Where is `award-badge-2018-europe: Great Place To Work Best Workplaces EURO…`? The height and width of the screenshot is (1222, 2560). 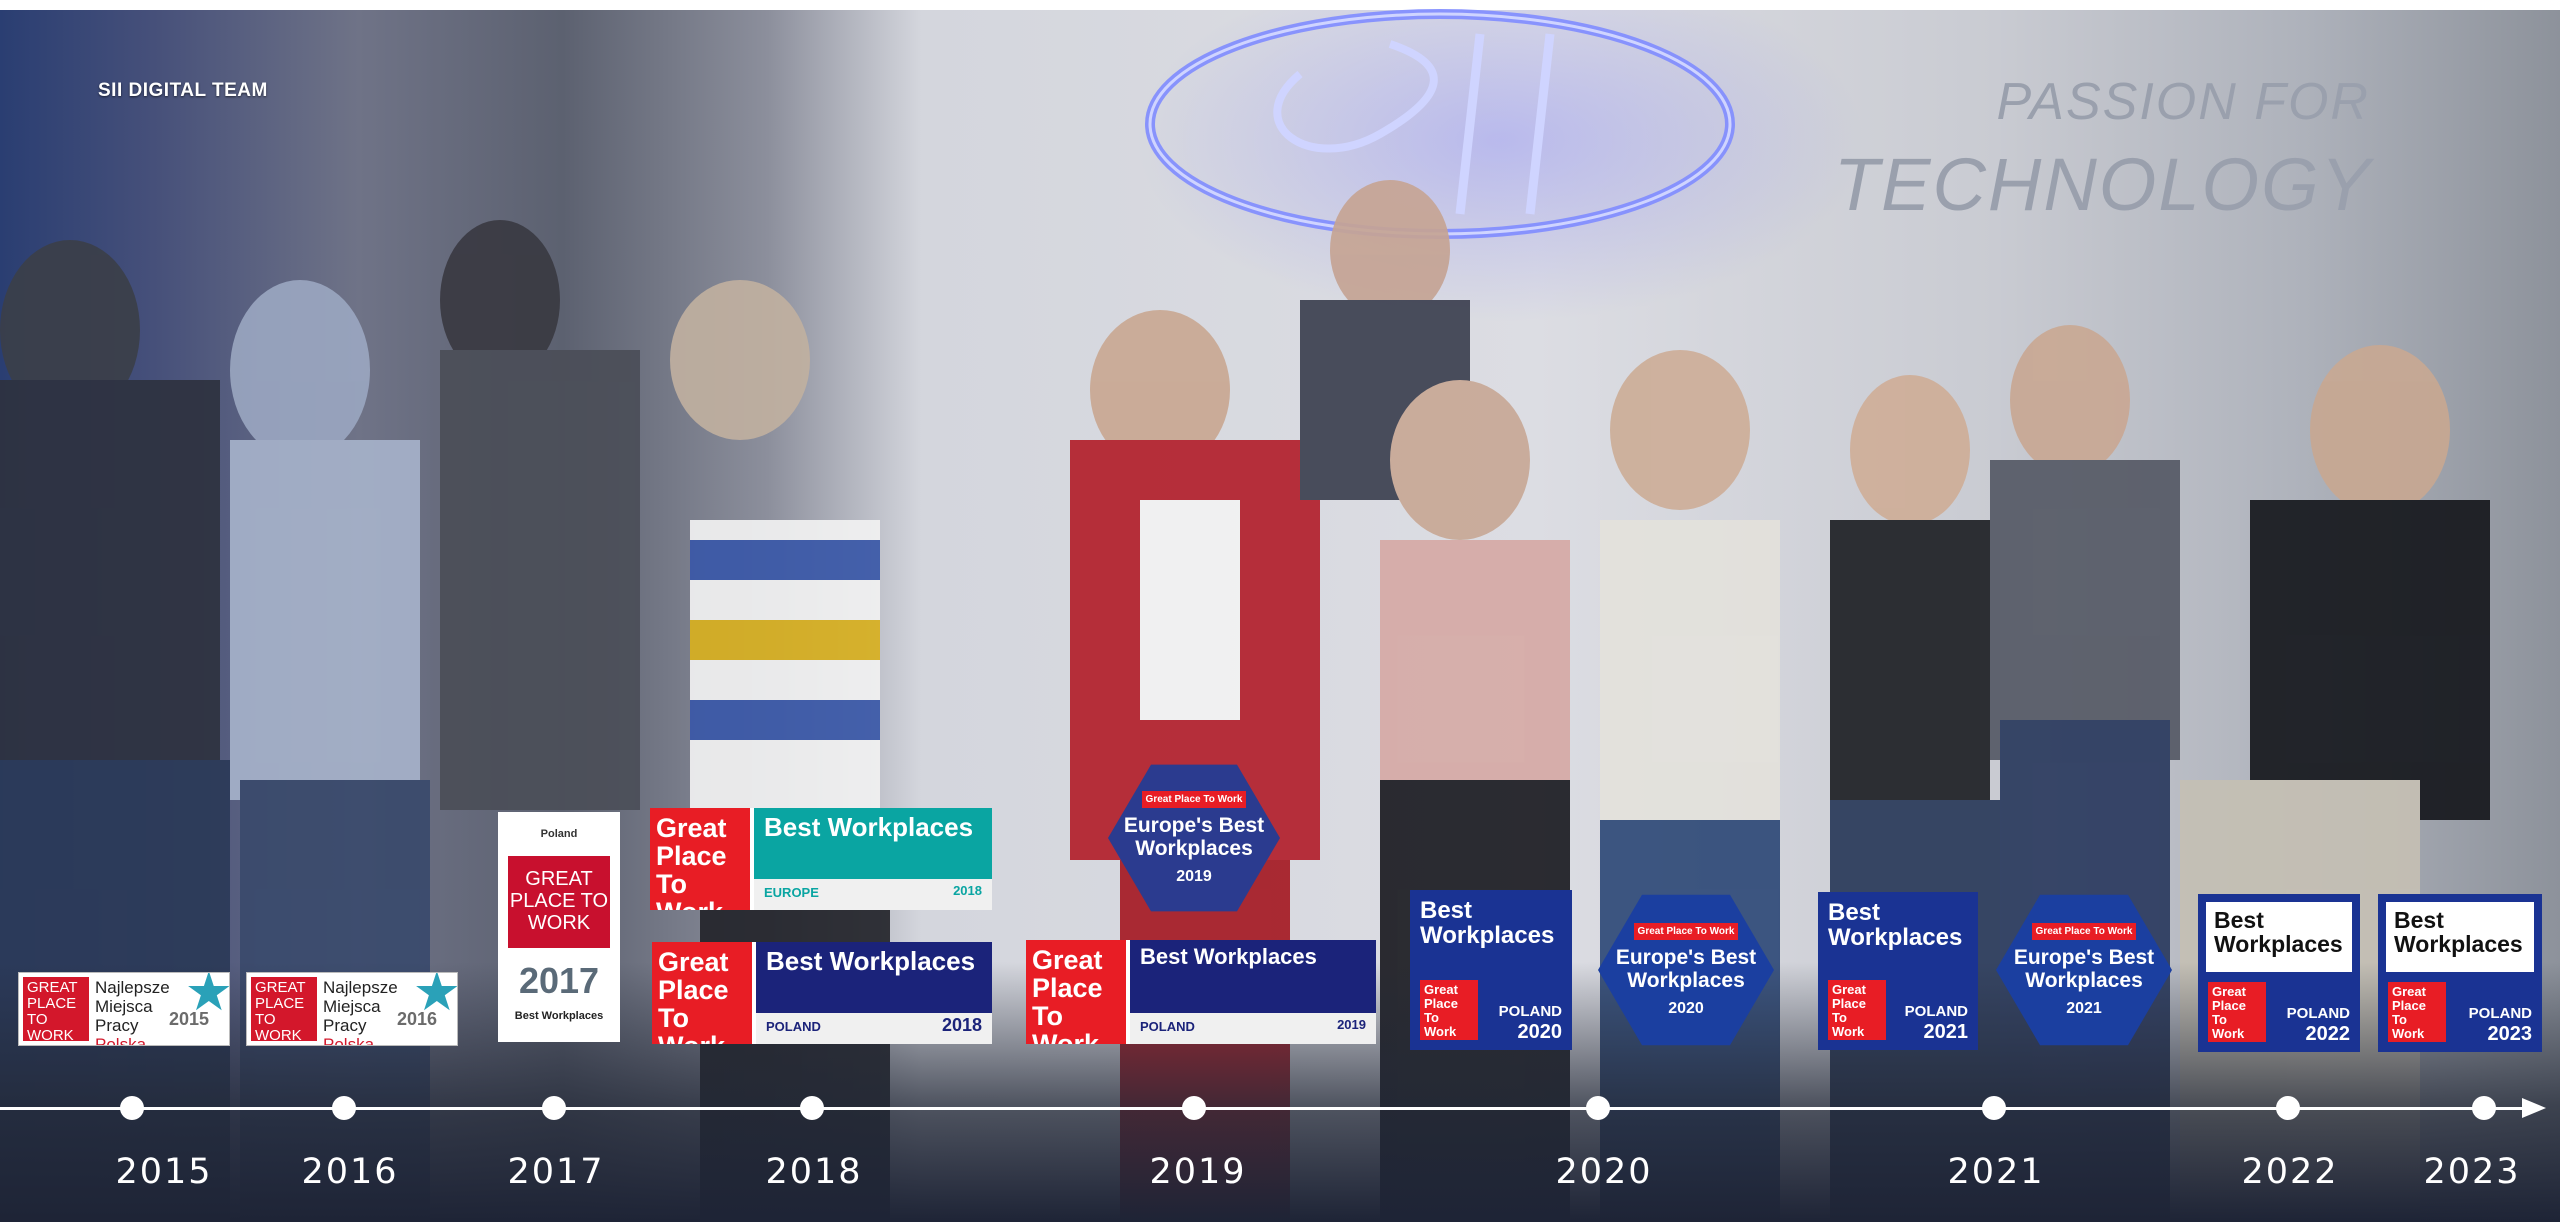
award-badge-2018-europe: Great Place To Work Best Workplaces EURO… is located at coordinates (821, 859).